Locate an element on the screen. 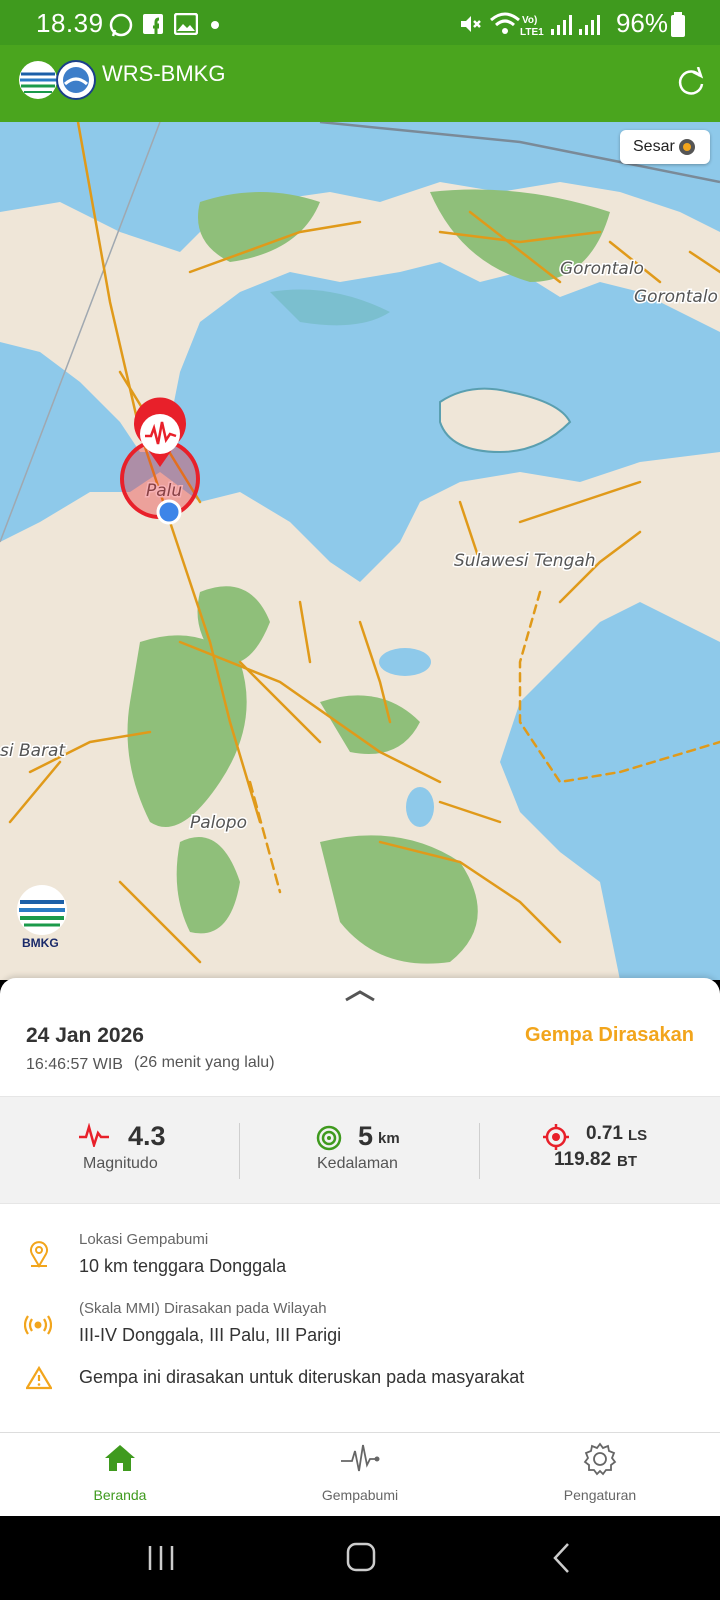  felt-label: (Skala MMI) Dirasakan pada Wilayah is located at coordinates (203, 1308).